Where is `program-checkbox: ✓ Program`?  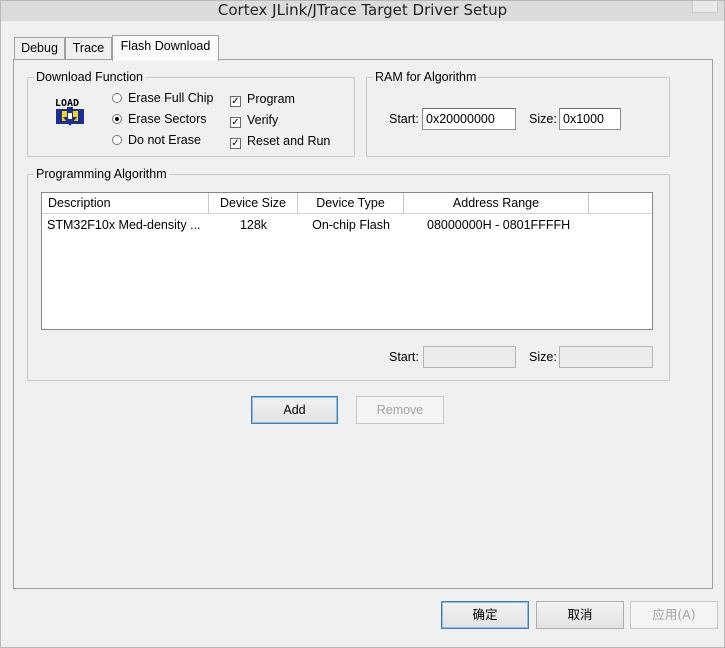
program-checkbox: ✓ Program is located at coordinates (262, 99).